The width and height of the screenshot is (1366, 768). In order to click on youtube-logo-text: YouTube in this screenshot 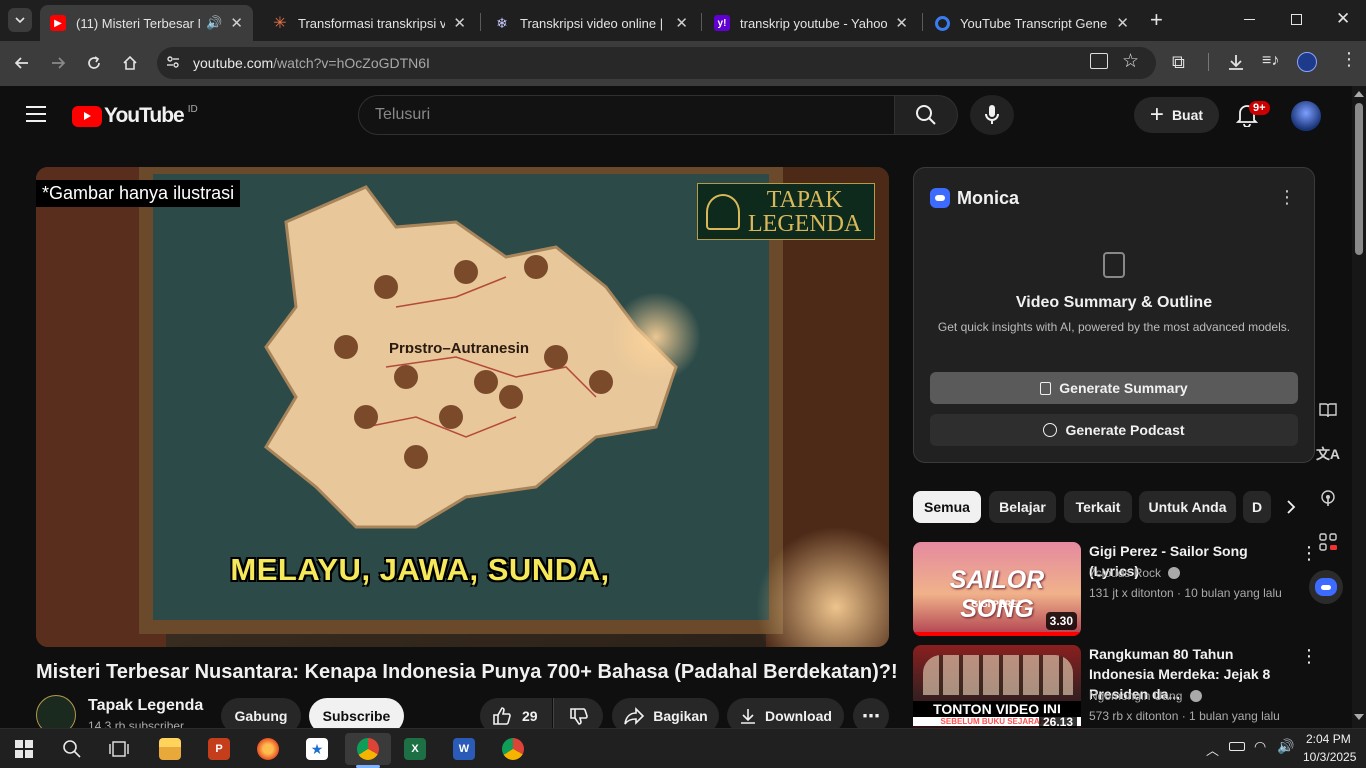, I will do `click(144, 115)`.